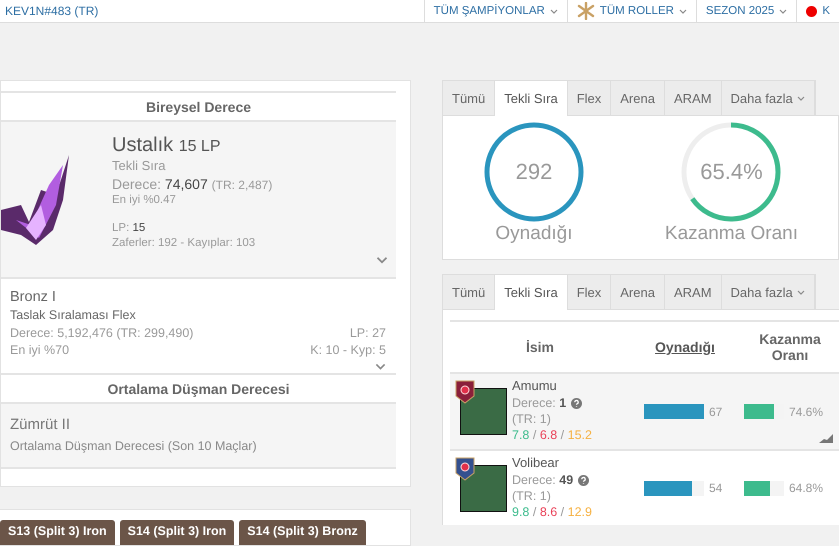  I want to click on win-loss-record: Zaferler: 192 - Kayıplar: 103, so click(184, 244).